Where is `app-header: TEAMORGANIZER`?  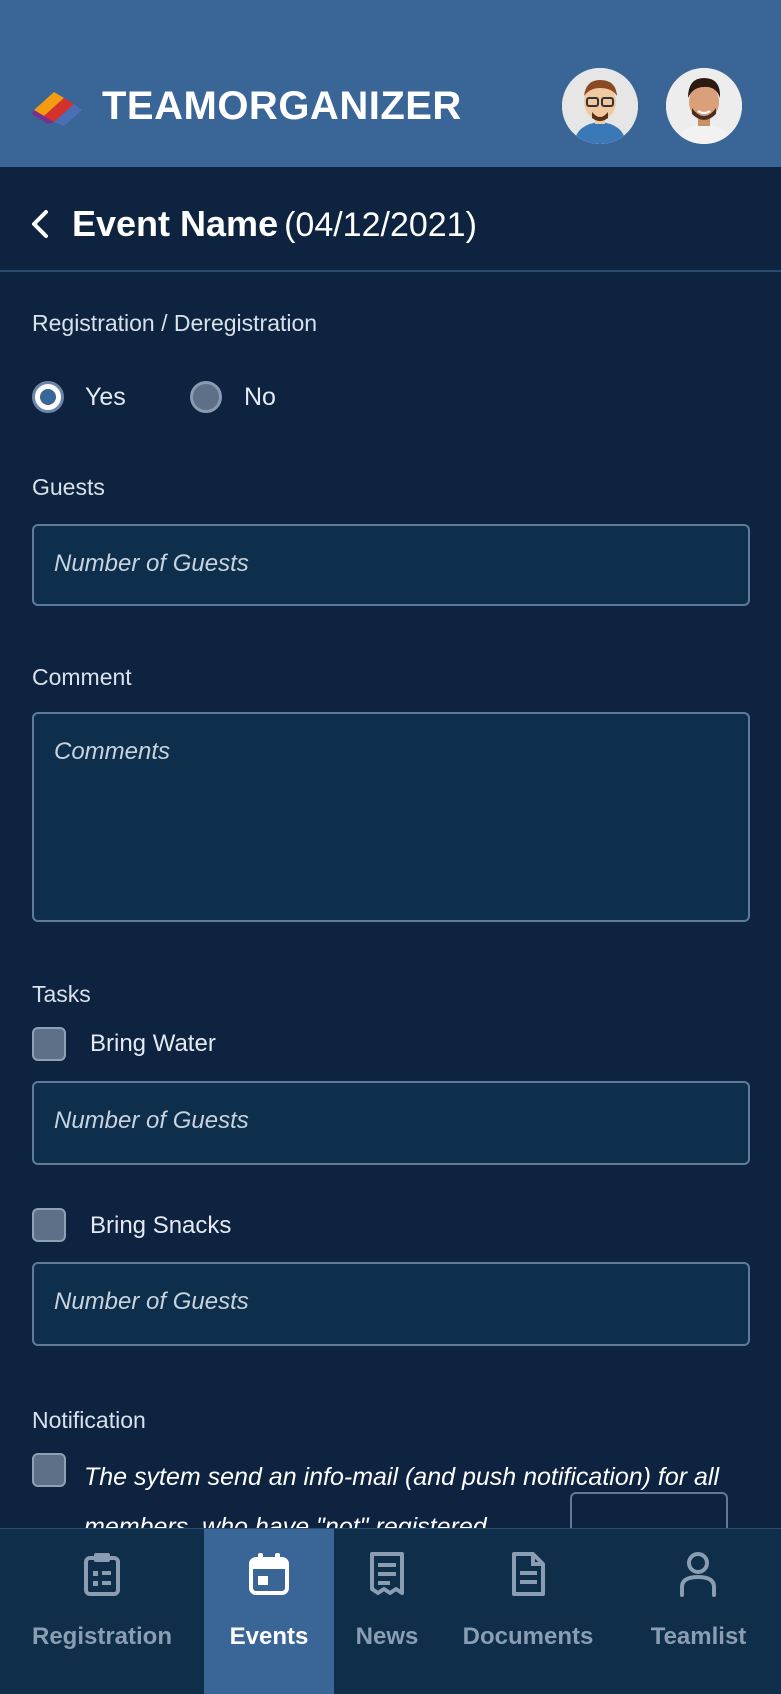 app-header: TEAMORGANIZER is located at coordinates (390, 83).